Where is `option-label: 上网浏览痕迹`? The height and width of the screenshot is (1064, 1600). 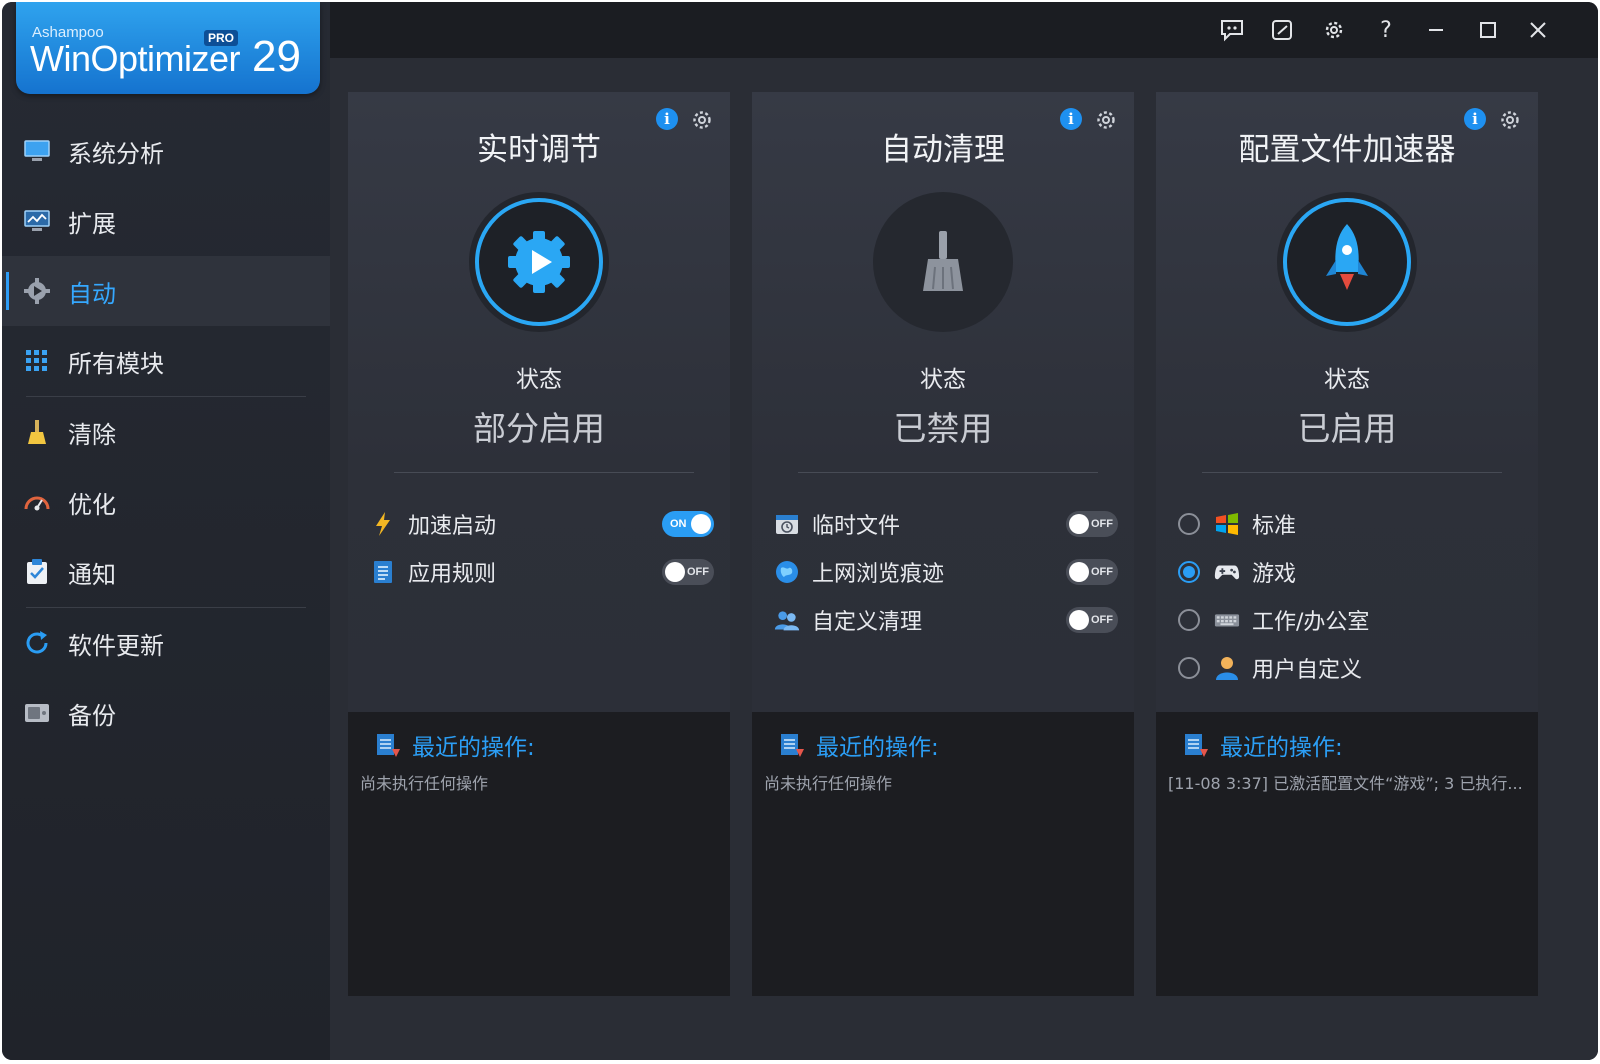
option-label: 上网浏览痕迹 is located at coordinates (878, 574).